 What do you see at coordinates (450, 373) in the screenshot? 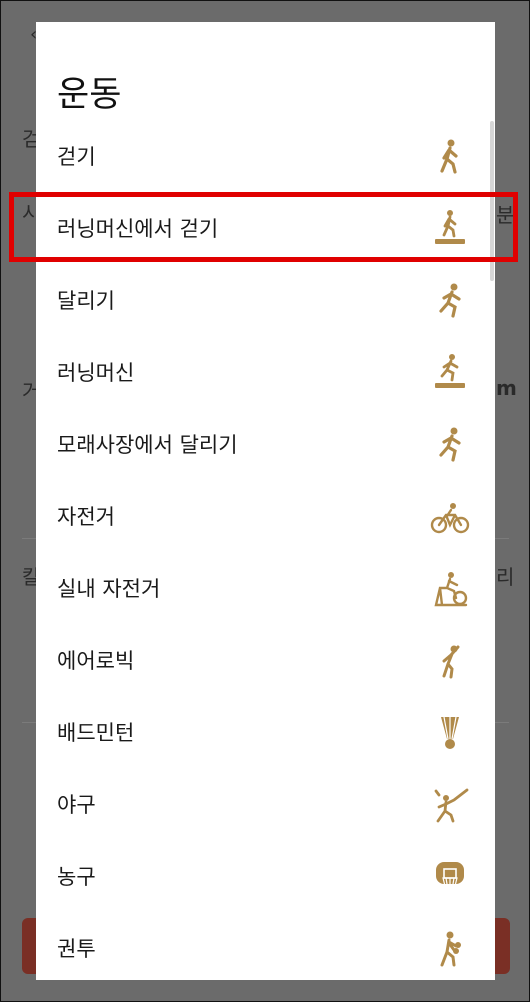
I see `treadmill-run-icon` at bounding box center [450, 373].